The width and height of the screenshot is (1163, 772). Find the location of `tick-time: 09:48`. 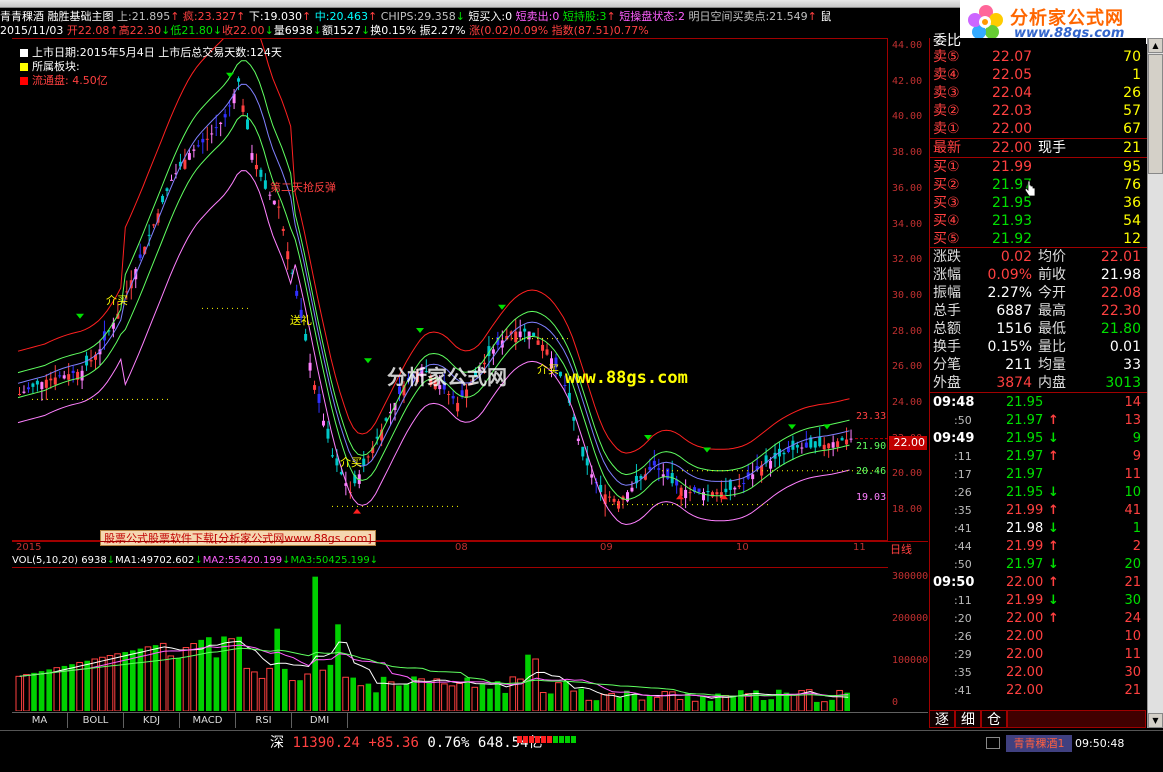

tick-time: 09:48 is located at coordinates (954, 402).